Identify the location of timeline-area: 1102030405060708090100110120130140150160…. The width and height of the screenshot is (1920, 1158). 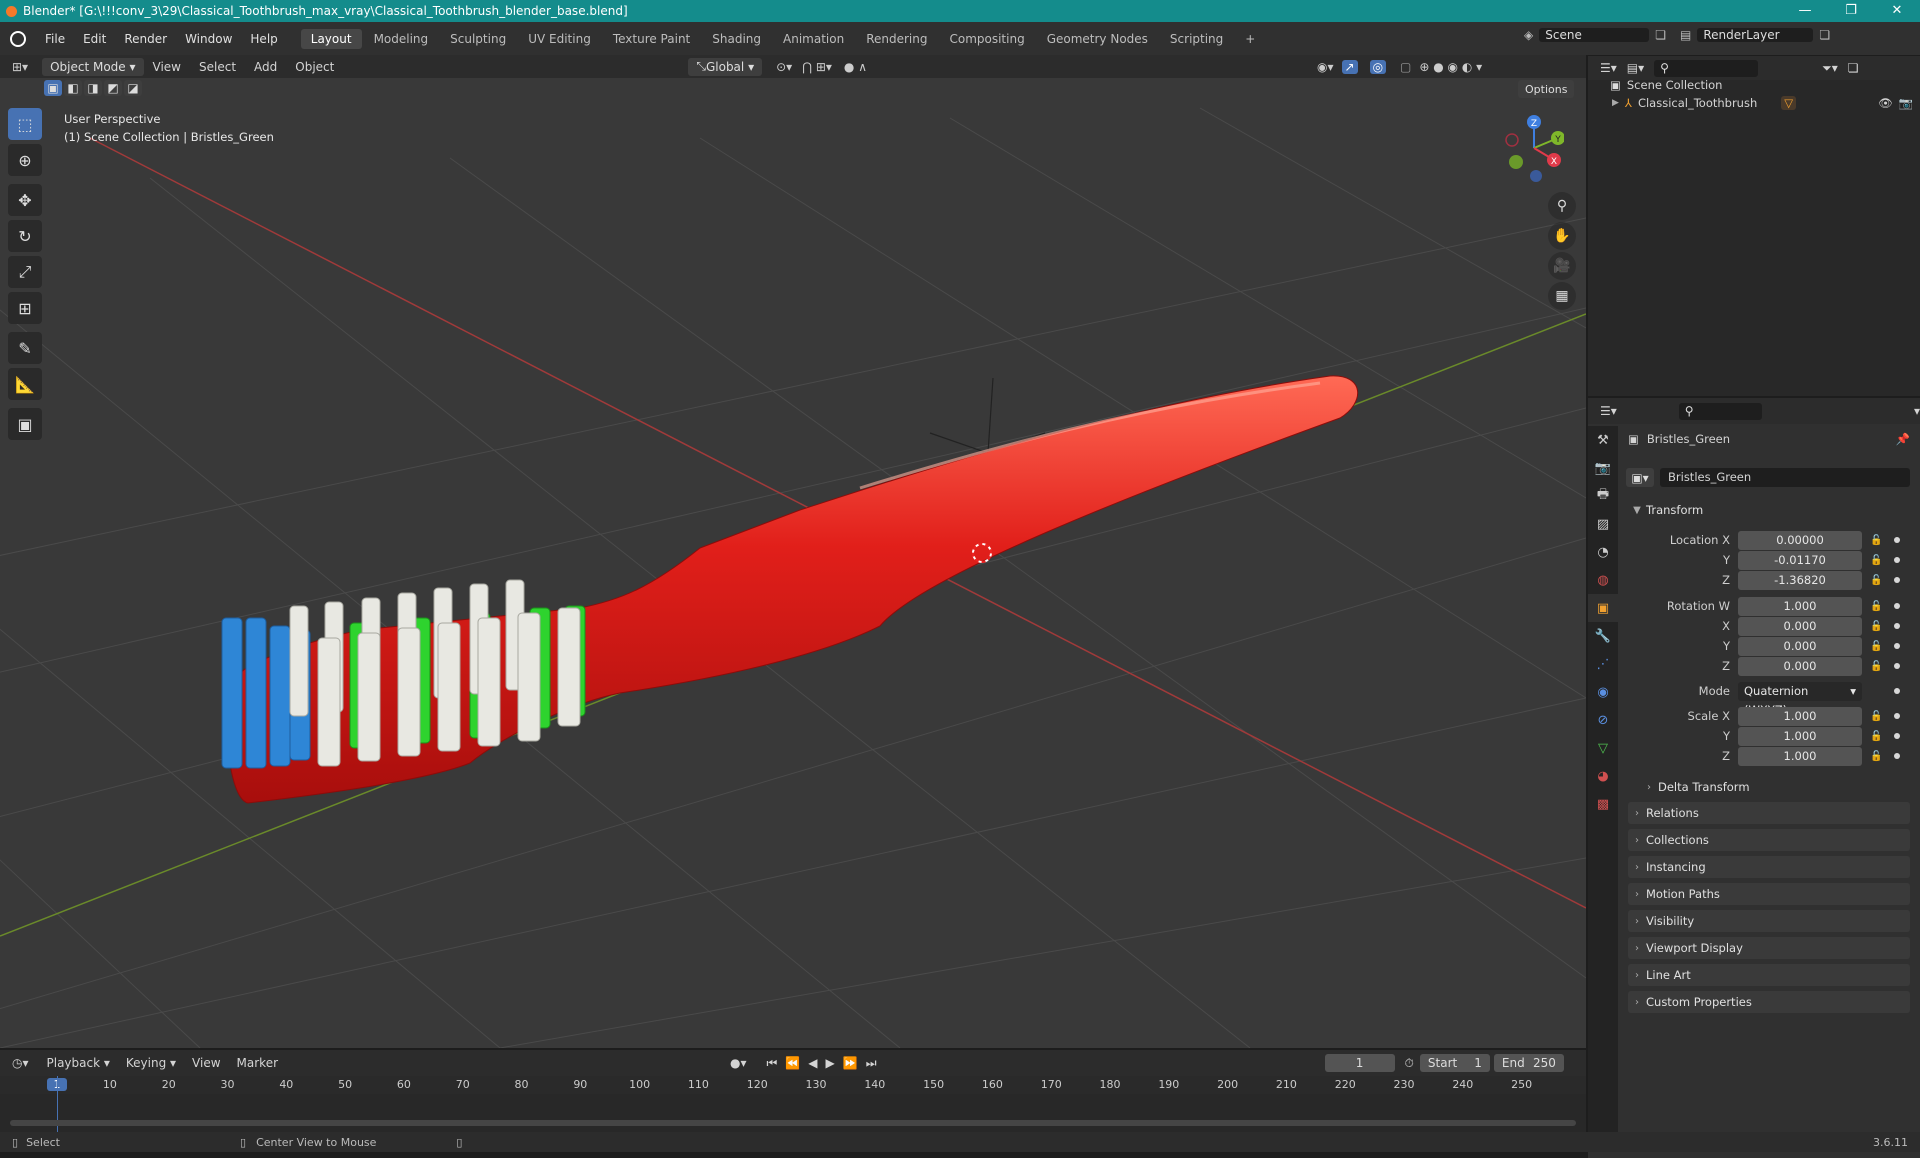
(793, 1104).